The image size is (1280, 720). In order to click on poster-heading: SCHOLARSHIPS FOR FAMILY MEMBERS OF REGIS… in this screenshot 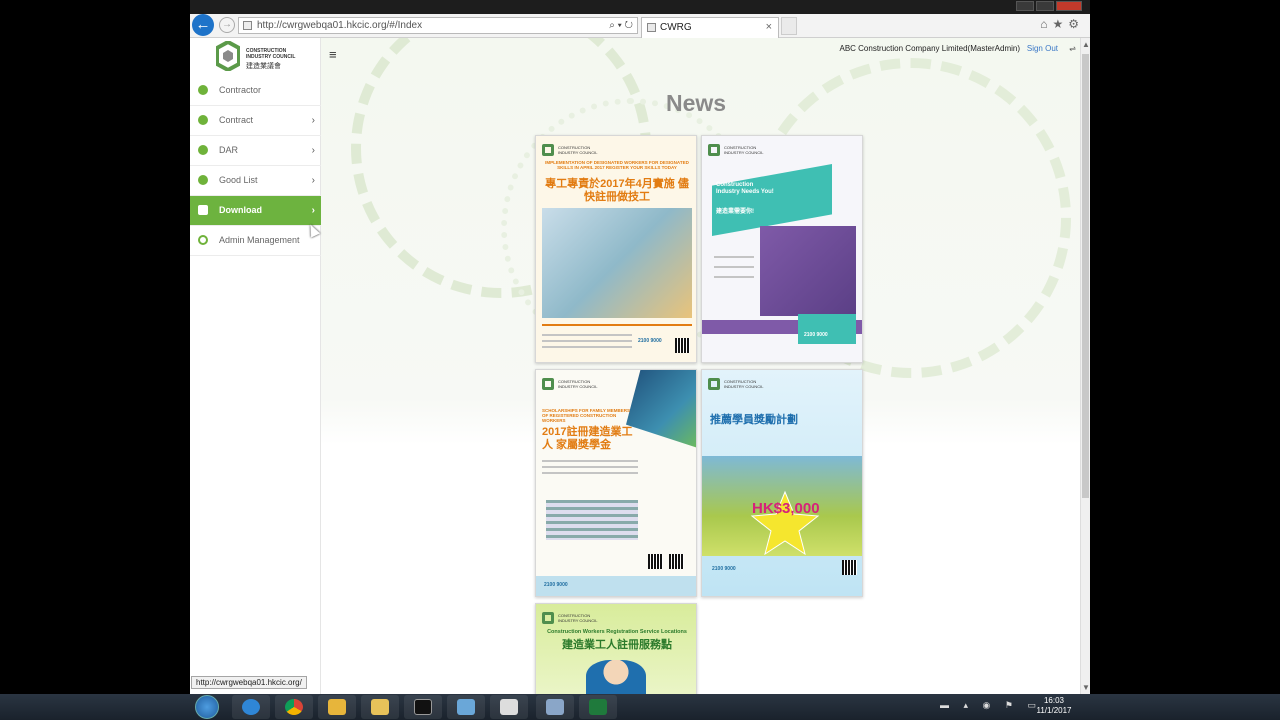, I will do `click(586, 415)`.